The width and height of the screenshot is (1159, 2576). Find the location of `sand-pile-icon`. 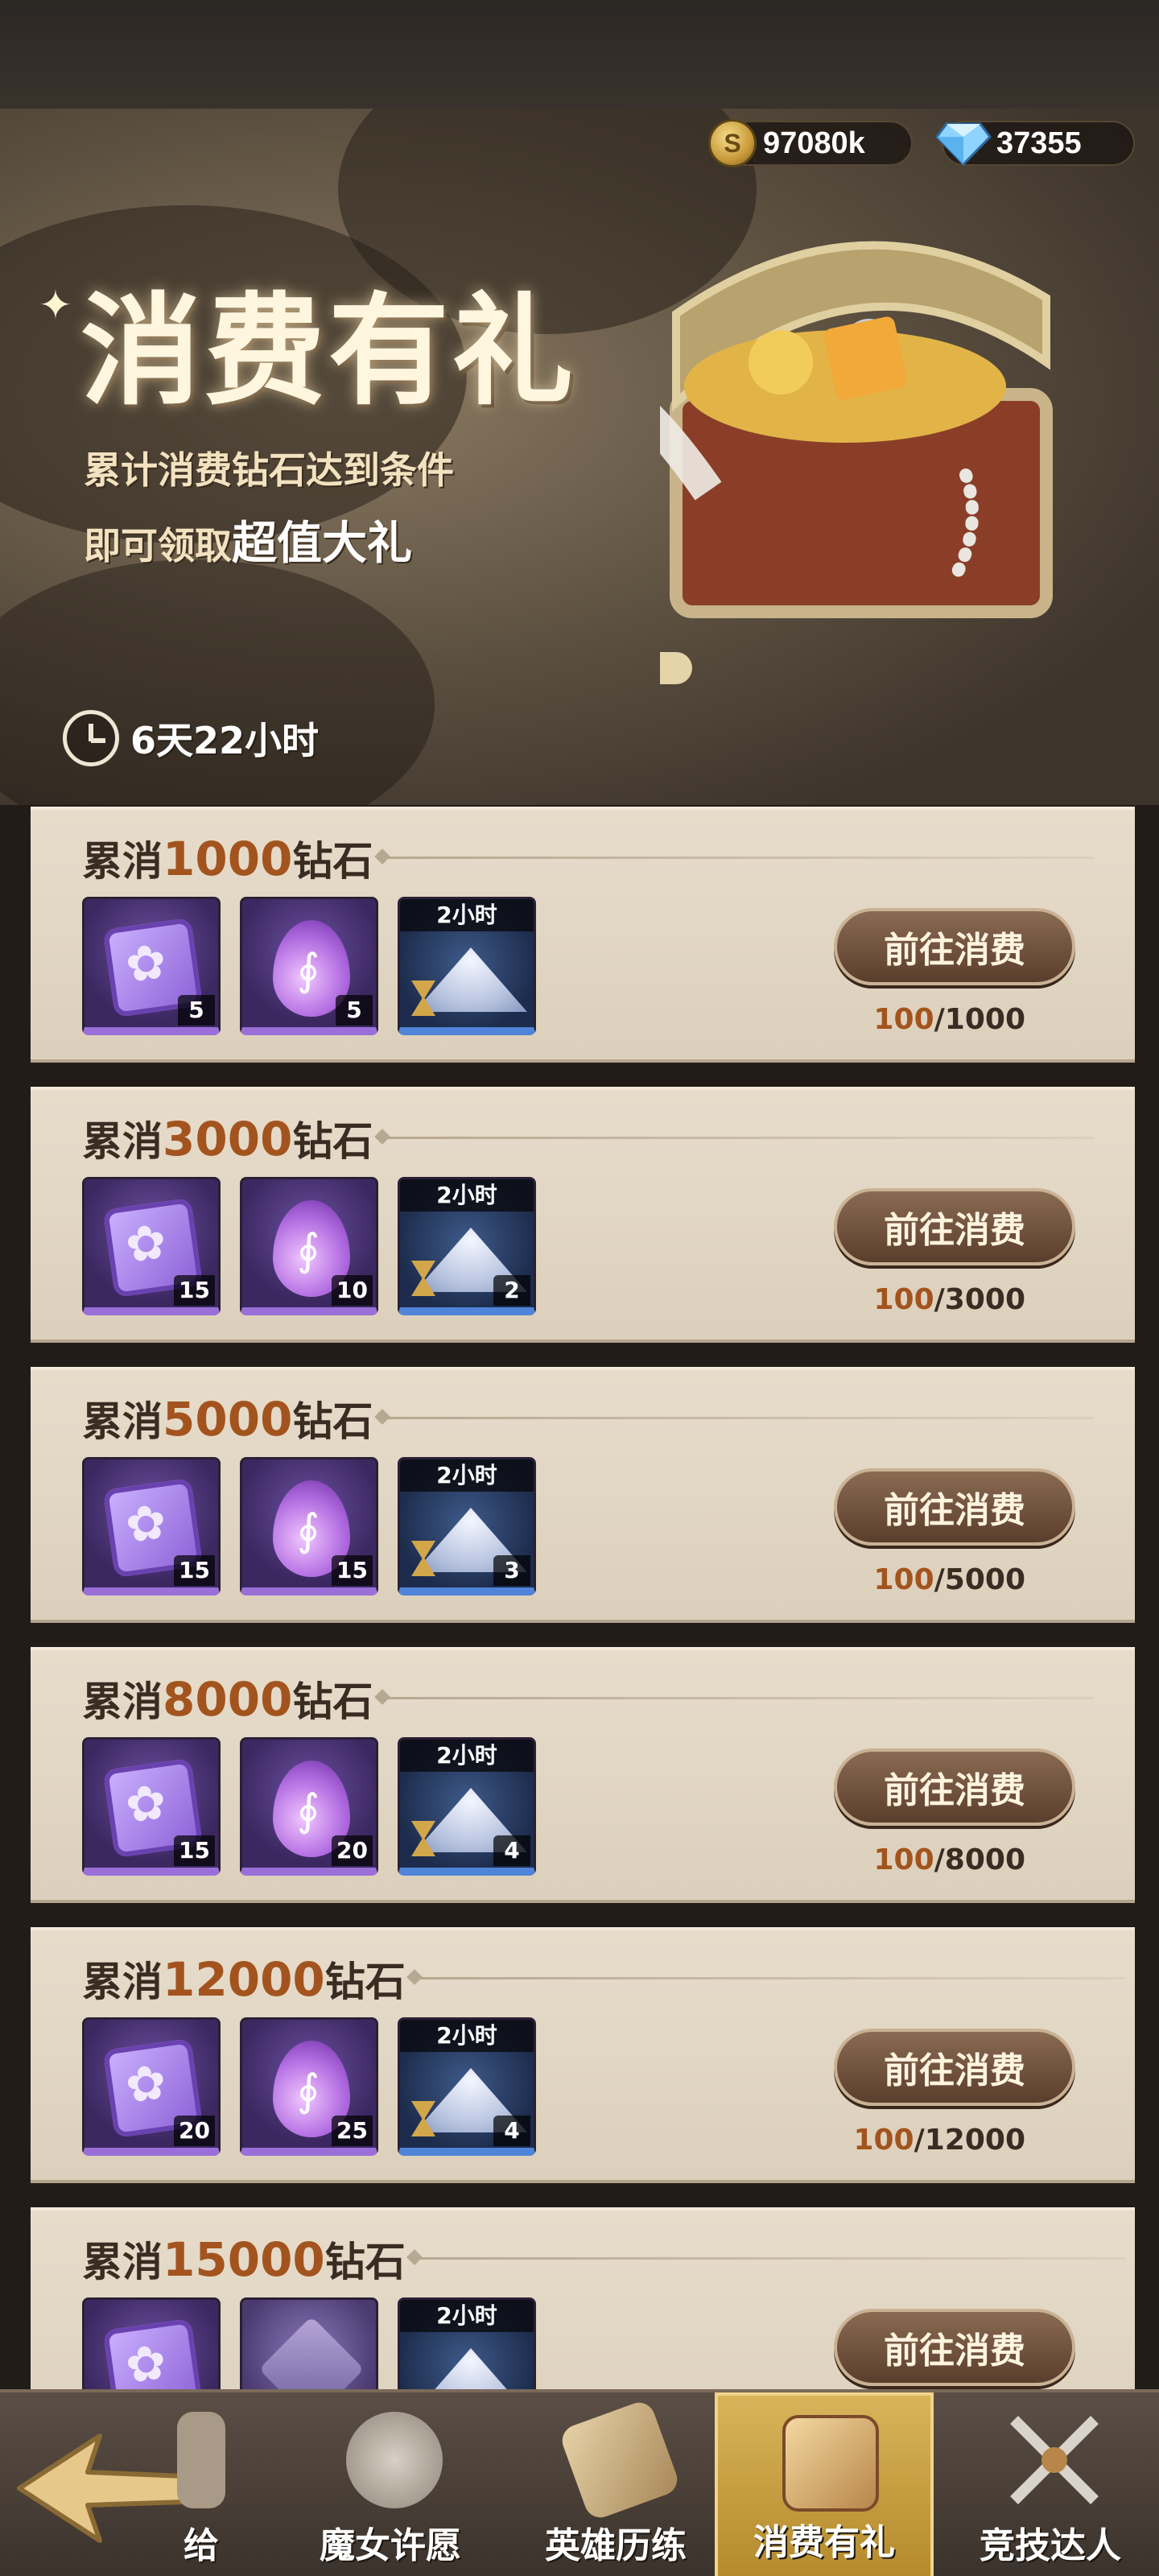

sand-pile-icon is located at coordinates (471, 979).